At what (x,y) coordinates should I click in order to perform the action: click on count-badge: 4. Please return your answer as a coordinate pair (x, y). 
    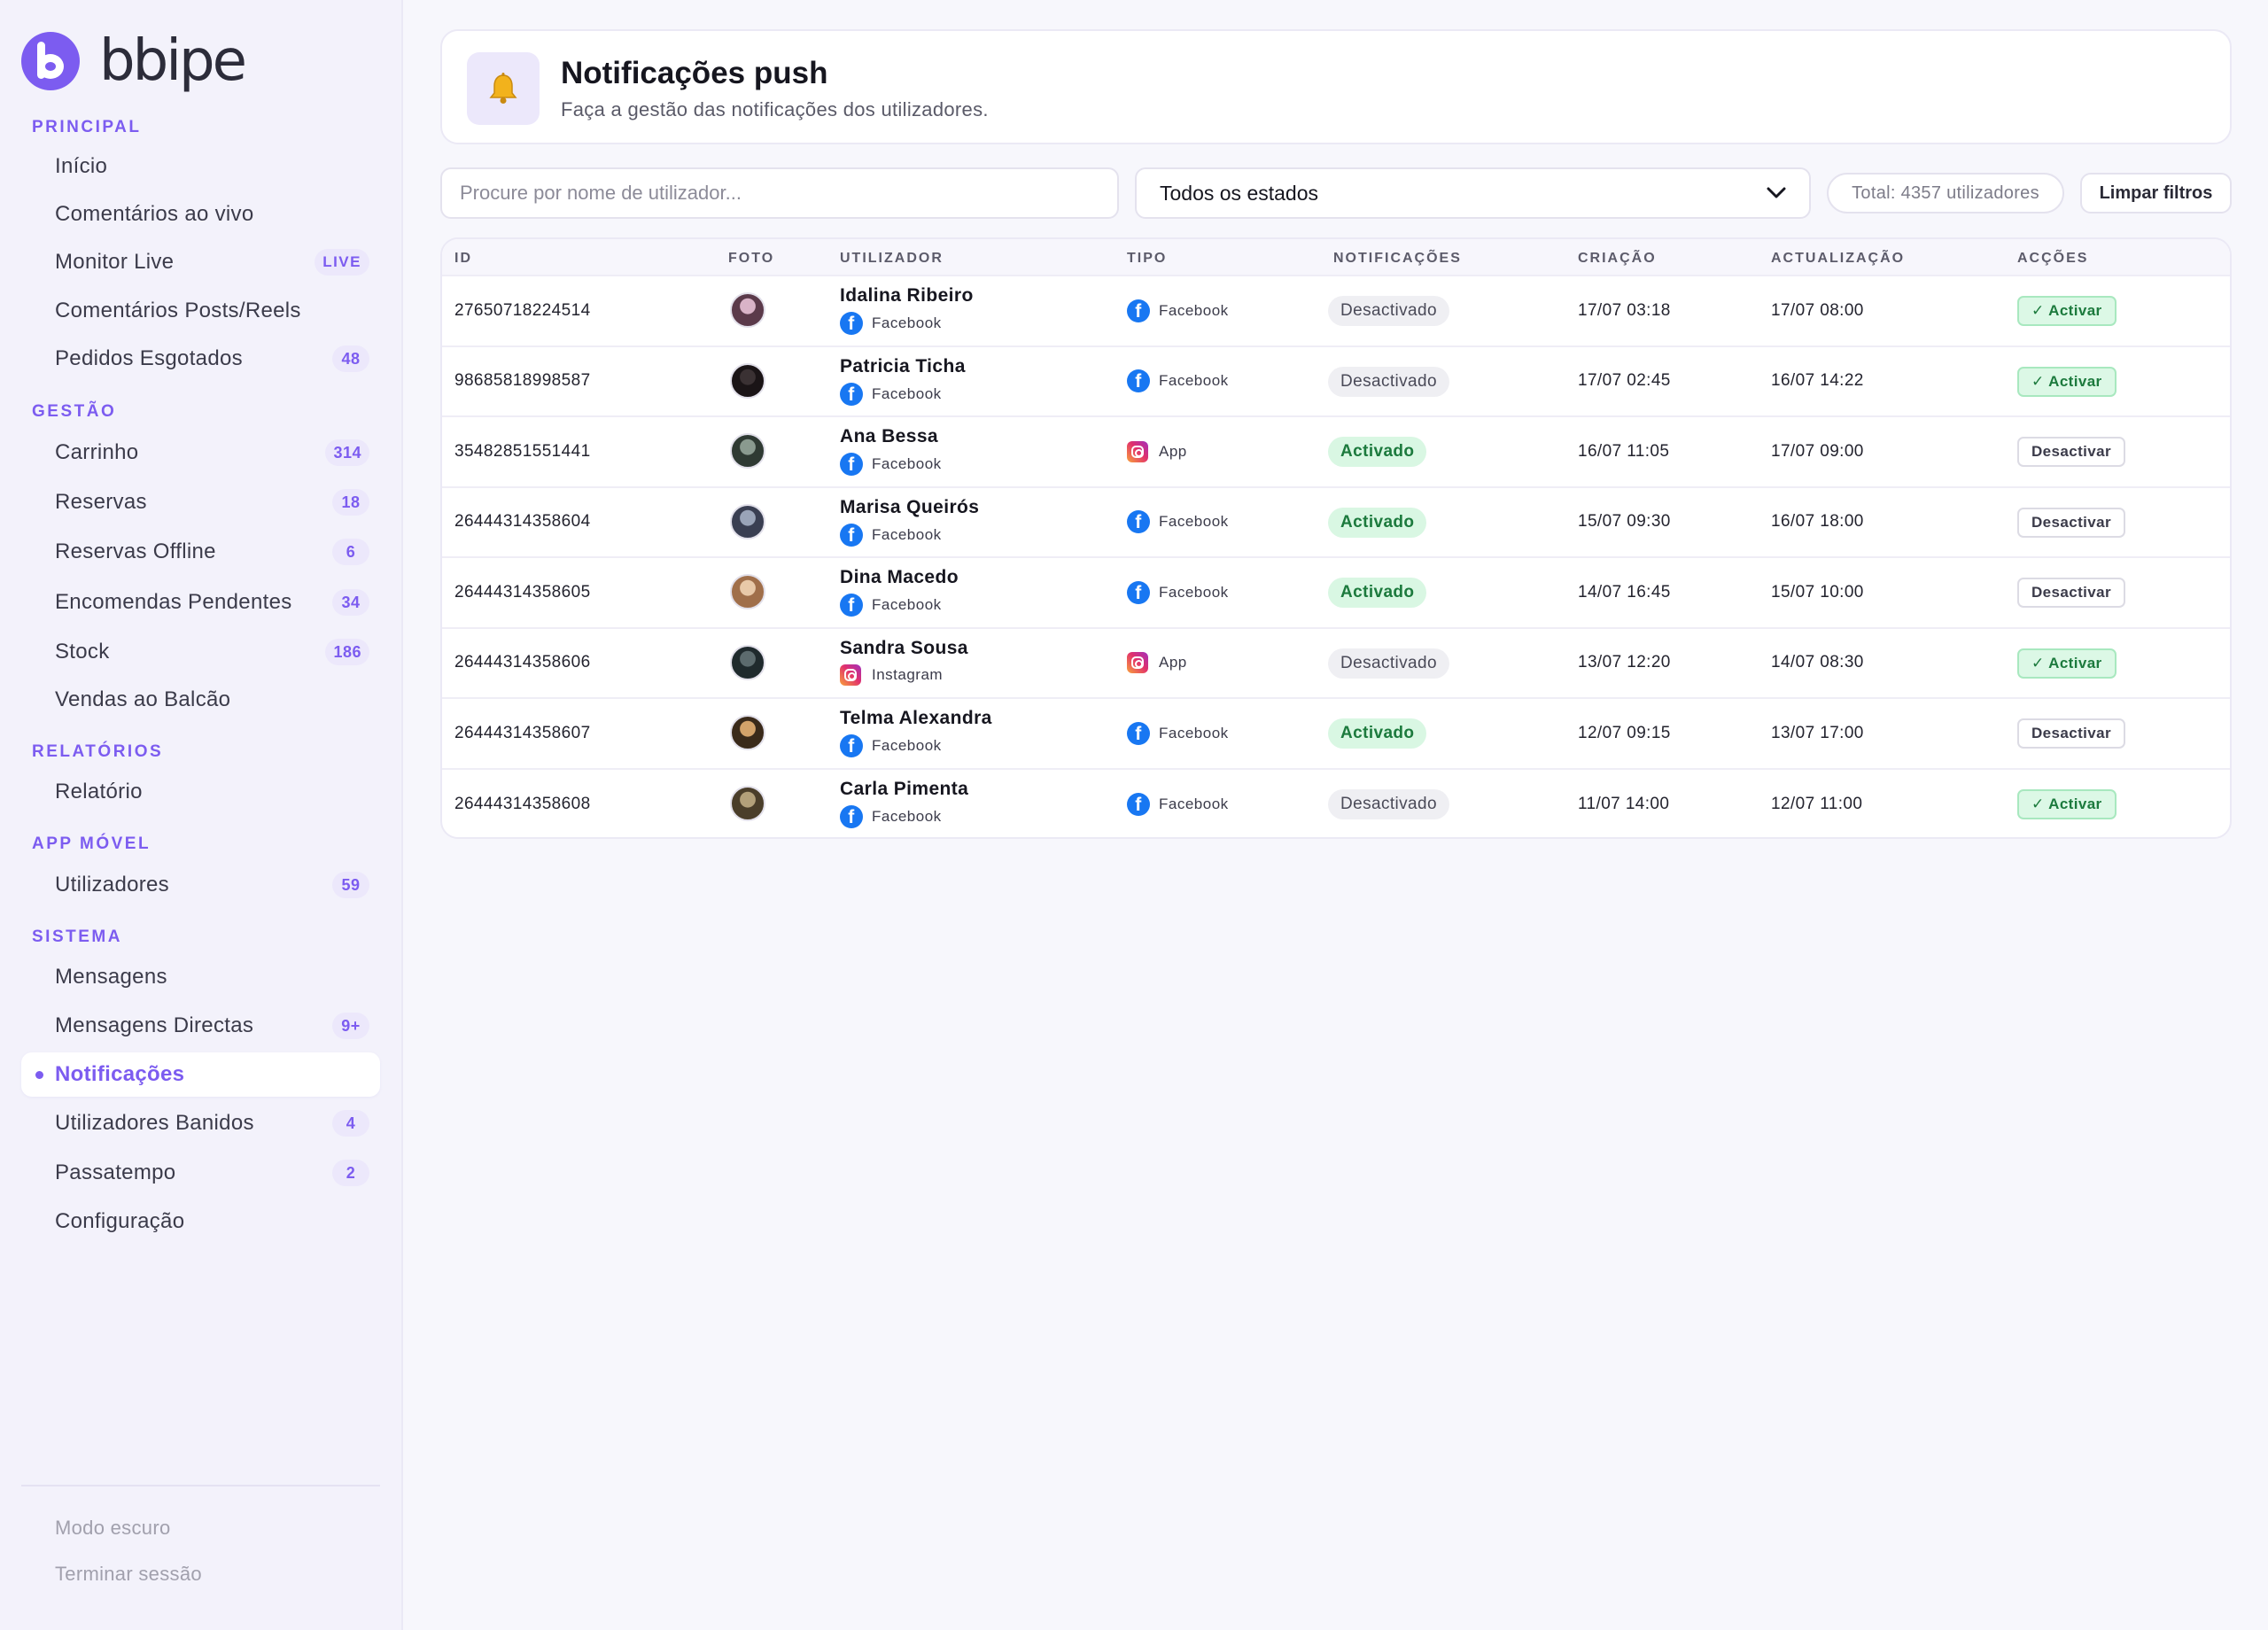
    Looking at the image, I should click on (350, 1123).